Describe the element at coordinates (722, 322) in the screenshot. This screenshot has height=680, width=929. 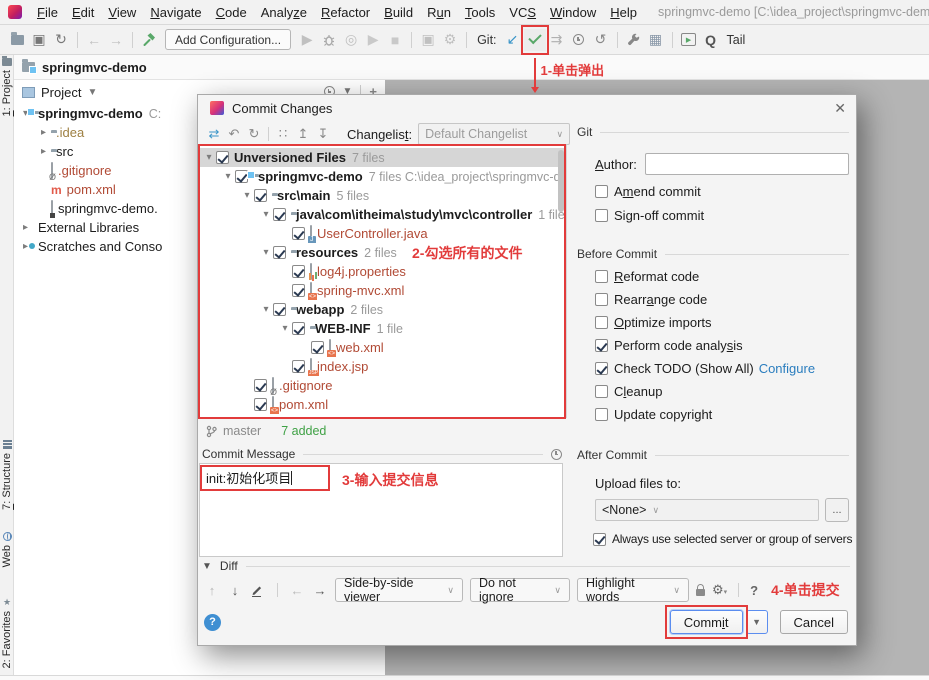
I see `before-commit-option: Optimize imports` at that location.